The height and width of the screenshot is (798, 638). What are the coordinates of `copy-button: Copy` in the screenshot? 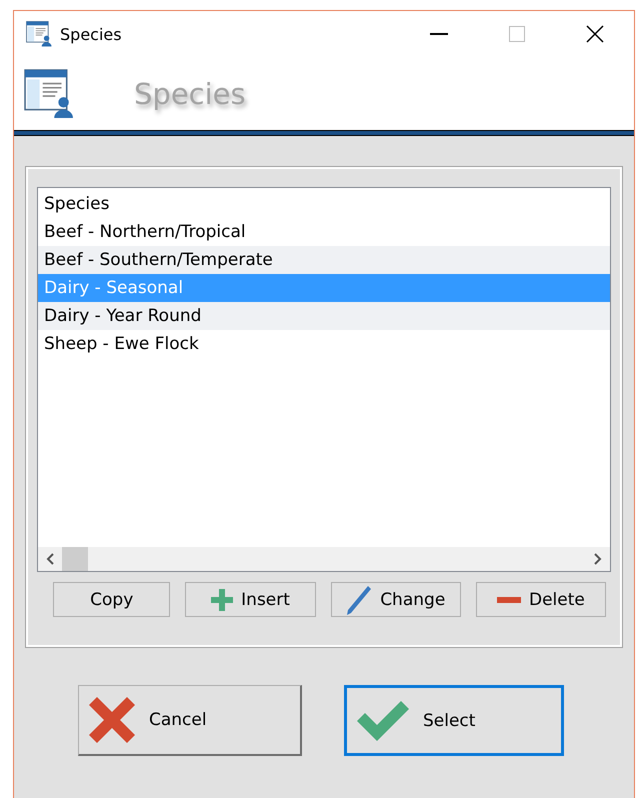 It's located at (111, 599).